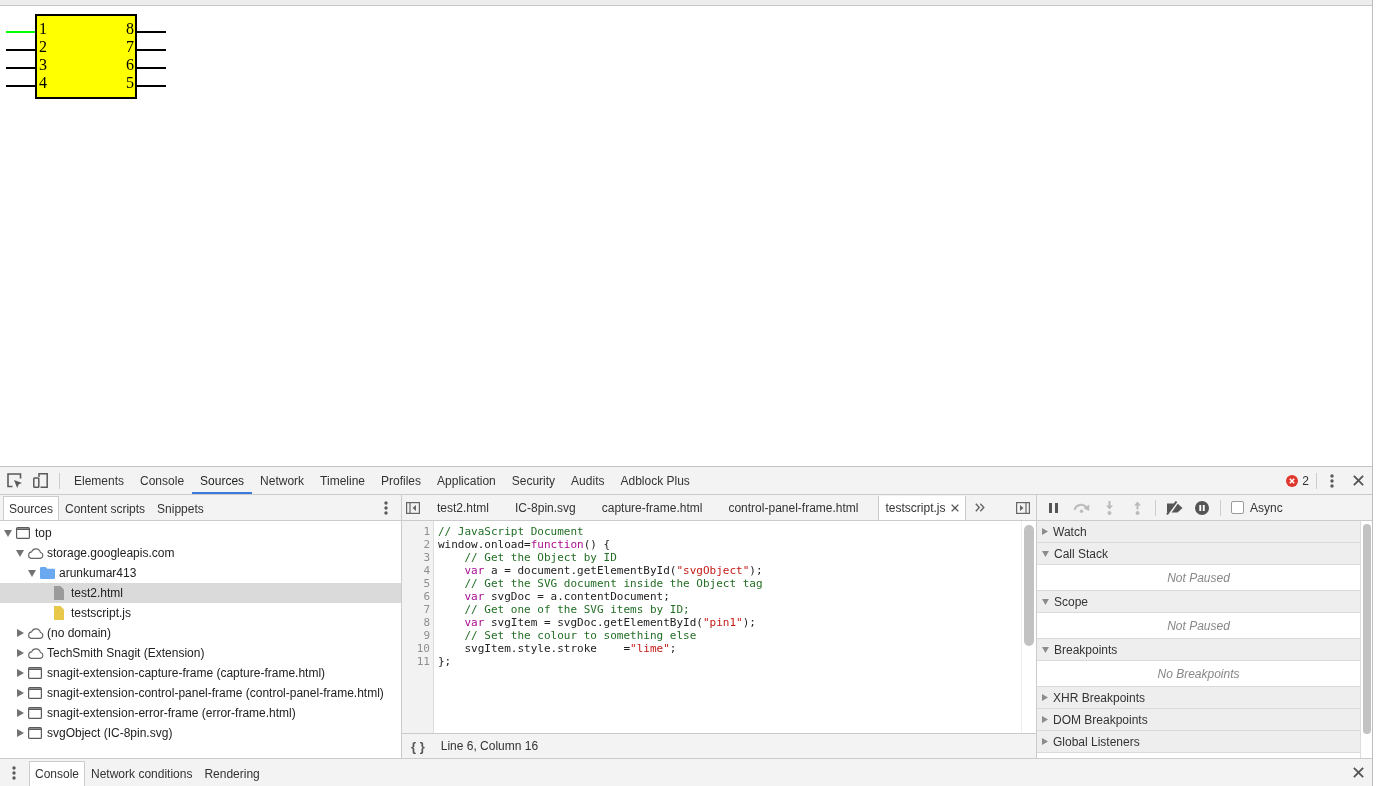  Describe the element at coordinates (1202, 507) in the screenshot. I see `pause-circle-icon` at that location.